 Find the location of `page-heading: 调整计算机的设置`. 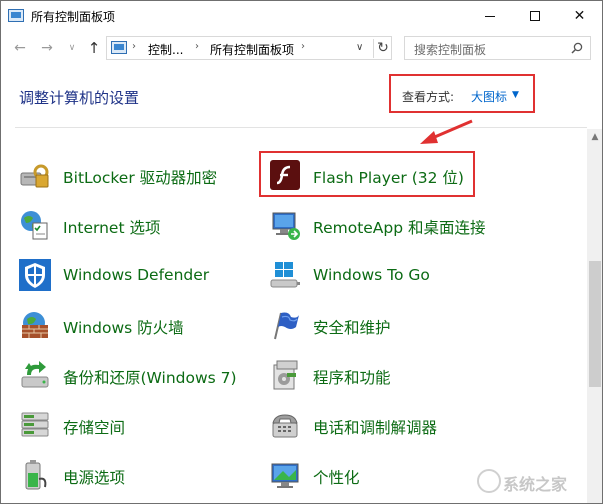

page-heading: 调整计算机的设置 is located at coordinates (79, 98).